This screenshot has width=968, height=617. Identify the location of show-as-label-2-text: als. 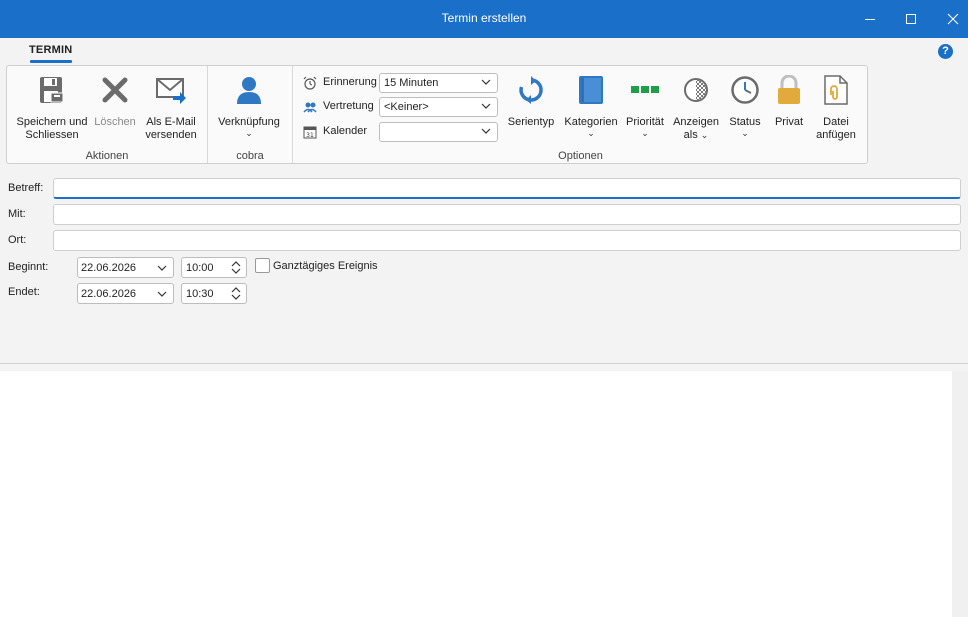
(690, 135).